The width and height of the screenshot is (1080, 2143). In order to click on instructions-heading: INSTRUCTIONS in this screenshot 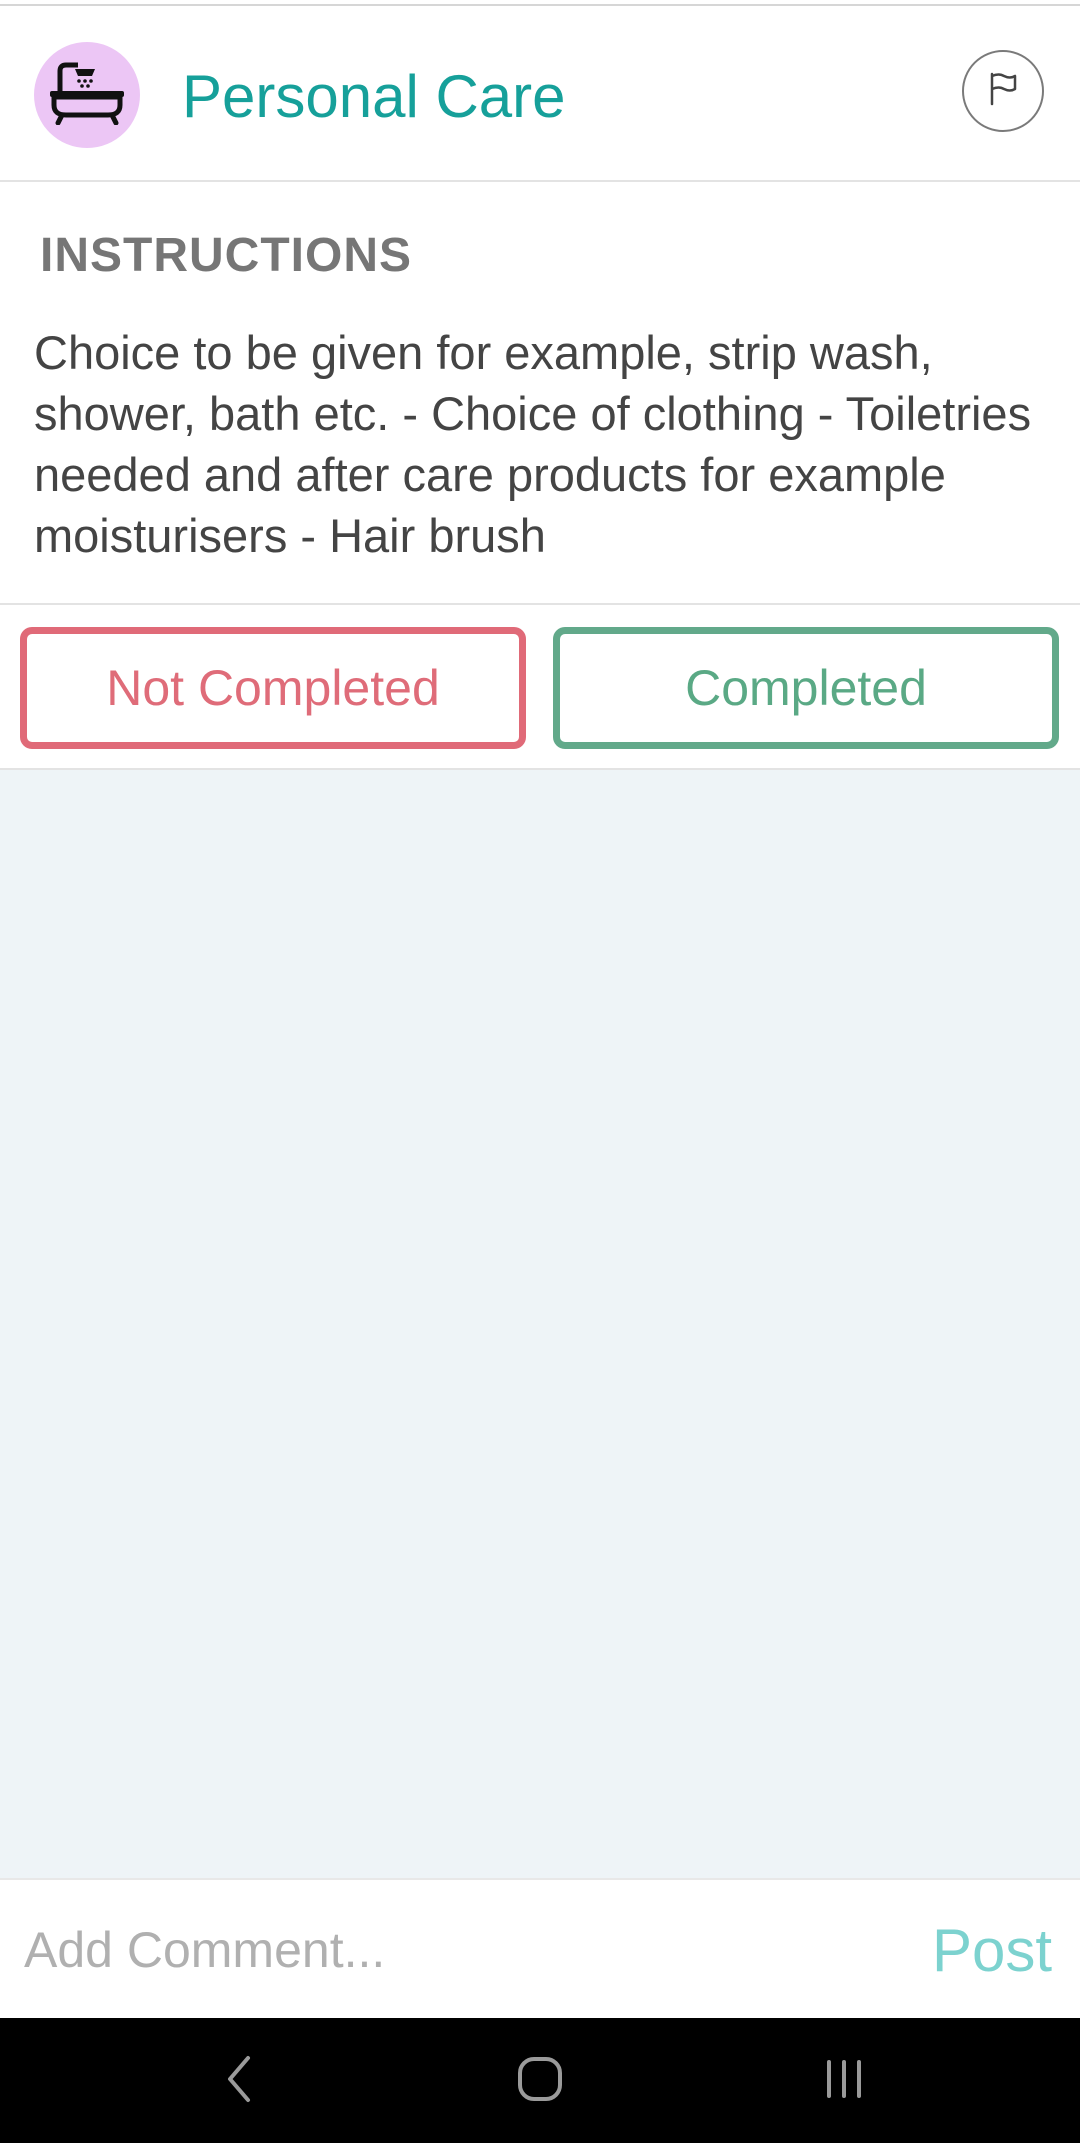, I will do `click(226, 255)`.